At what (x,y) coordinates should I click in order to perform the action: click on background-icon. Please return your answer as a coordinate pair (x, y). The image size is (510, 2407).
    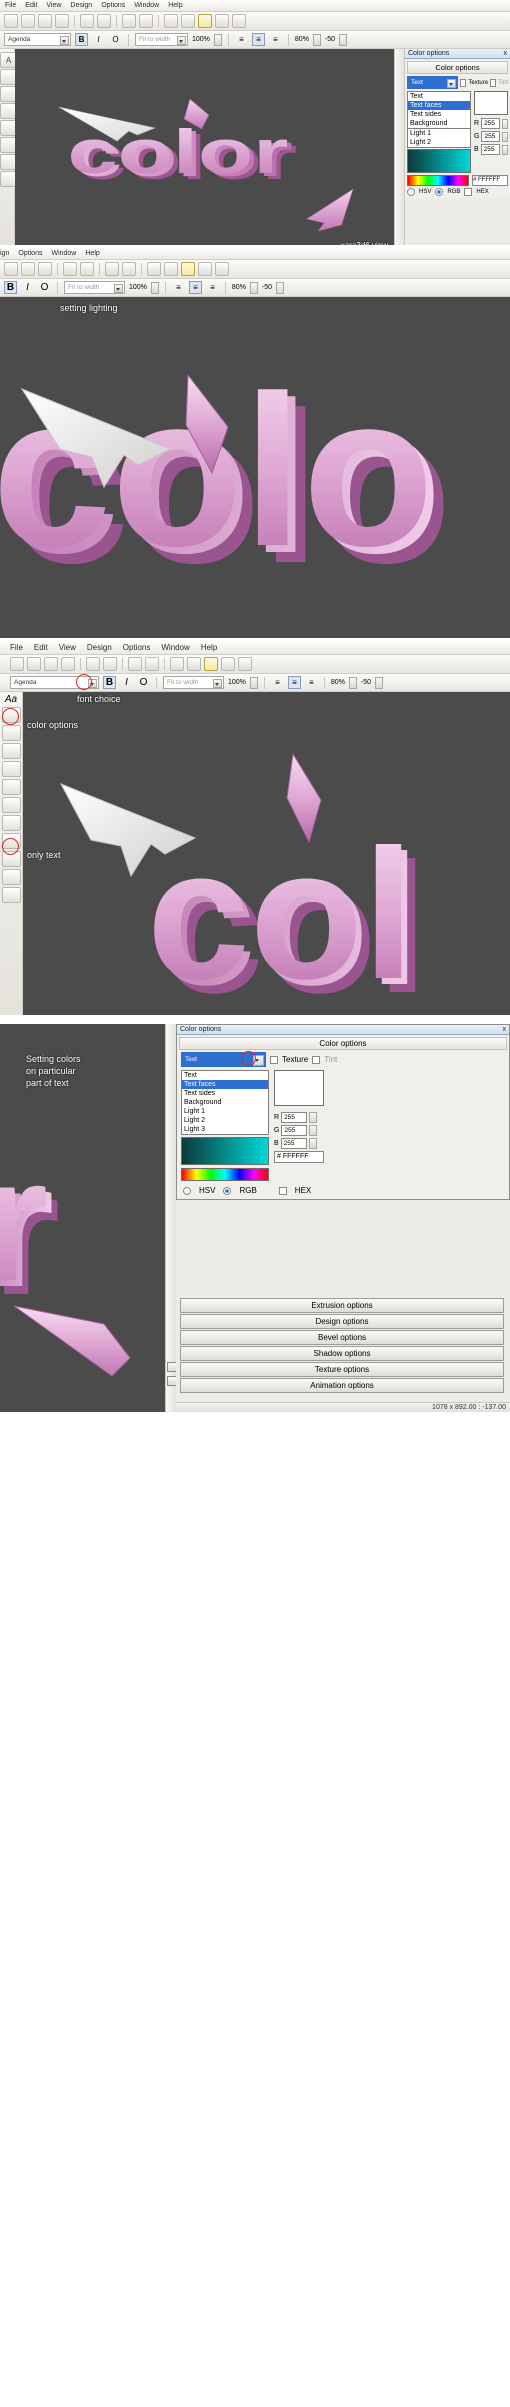
    Looking at the image, I should click on (245, 664).